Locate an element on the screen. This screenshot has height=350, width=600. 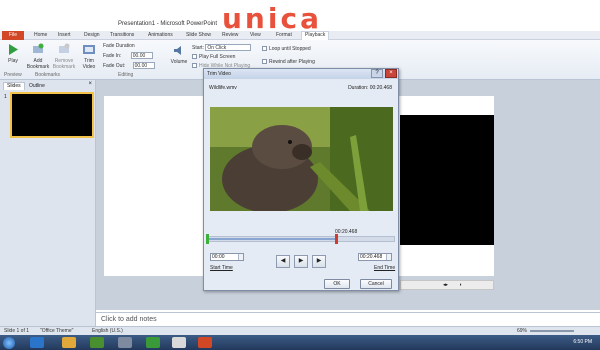
slides-pane: Slides Outline × 1 is located at coordinates (48, 203).